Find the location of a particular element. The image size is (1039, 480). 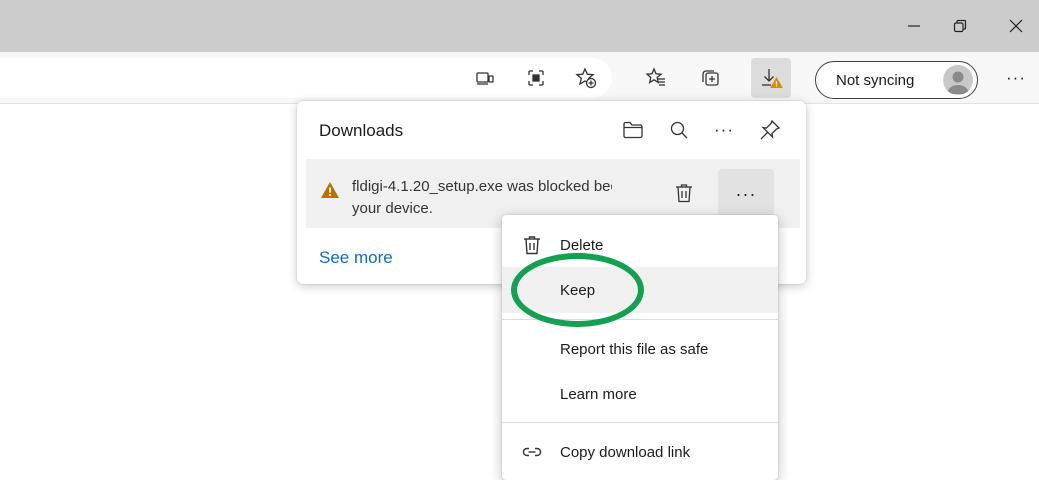

add-favorite-icon is located at coordinates (586, 78).